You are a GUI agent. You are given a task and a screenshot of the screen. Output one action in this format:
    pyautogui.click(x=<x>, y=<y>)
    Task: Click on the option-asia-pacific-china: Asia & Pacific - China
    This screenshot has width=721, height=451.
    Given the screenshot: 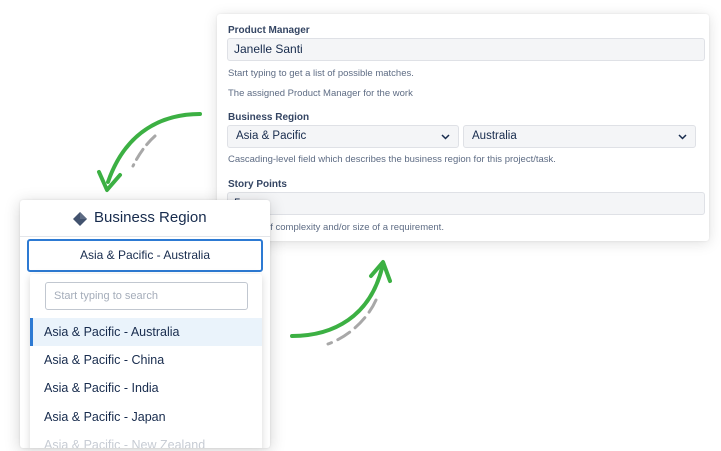 What is the action you would take?
    pyautogui.click(x=146, y=360)
    